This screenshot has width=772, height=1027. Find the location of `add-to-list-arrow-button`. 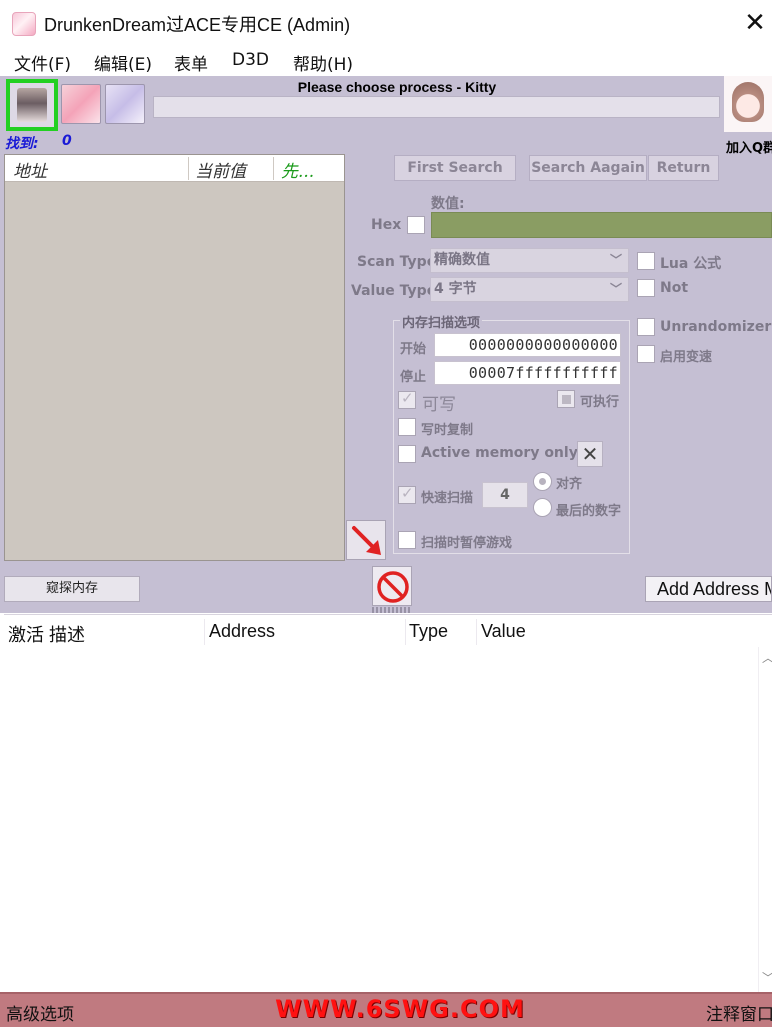

add-to-list-arrow-button is located at coordinates (366, 540).